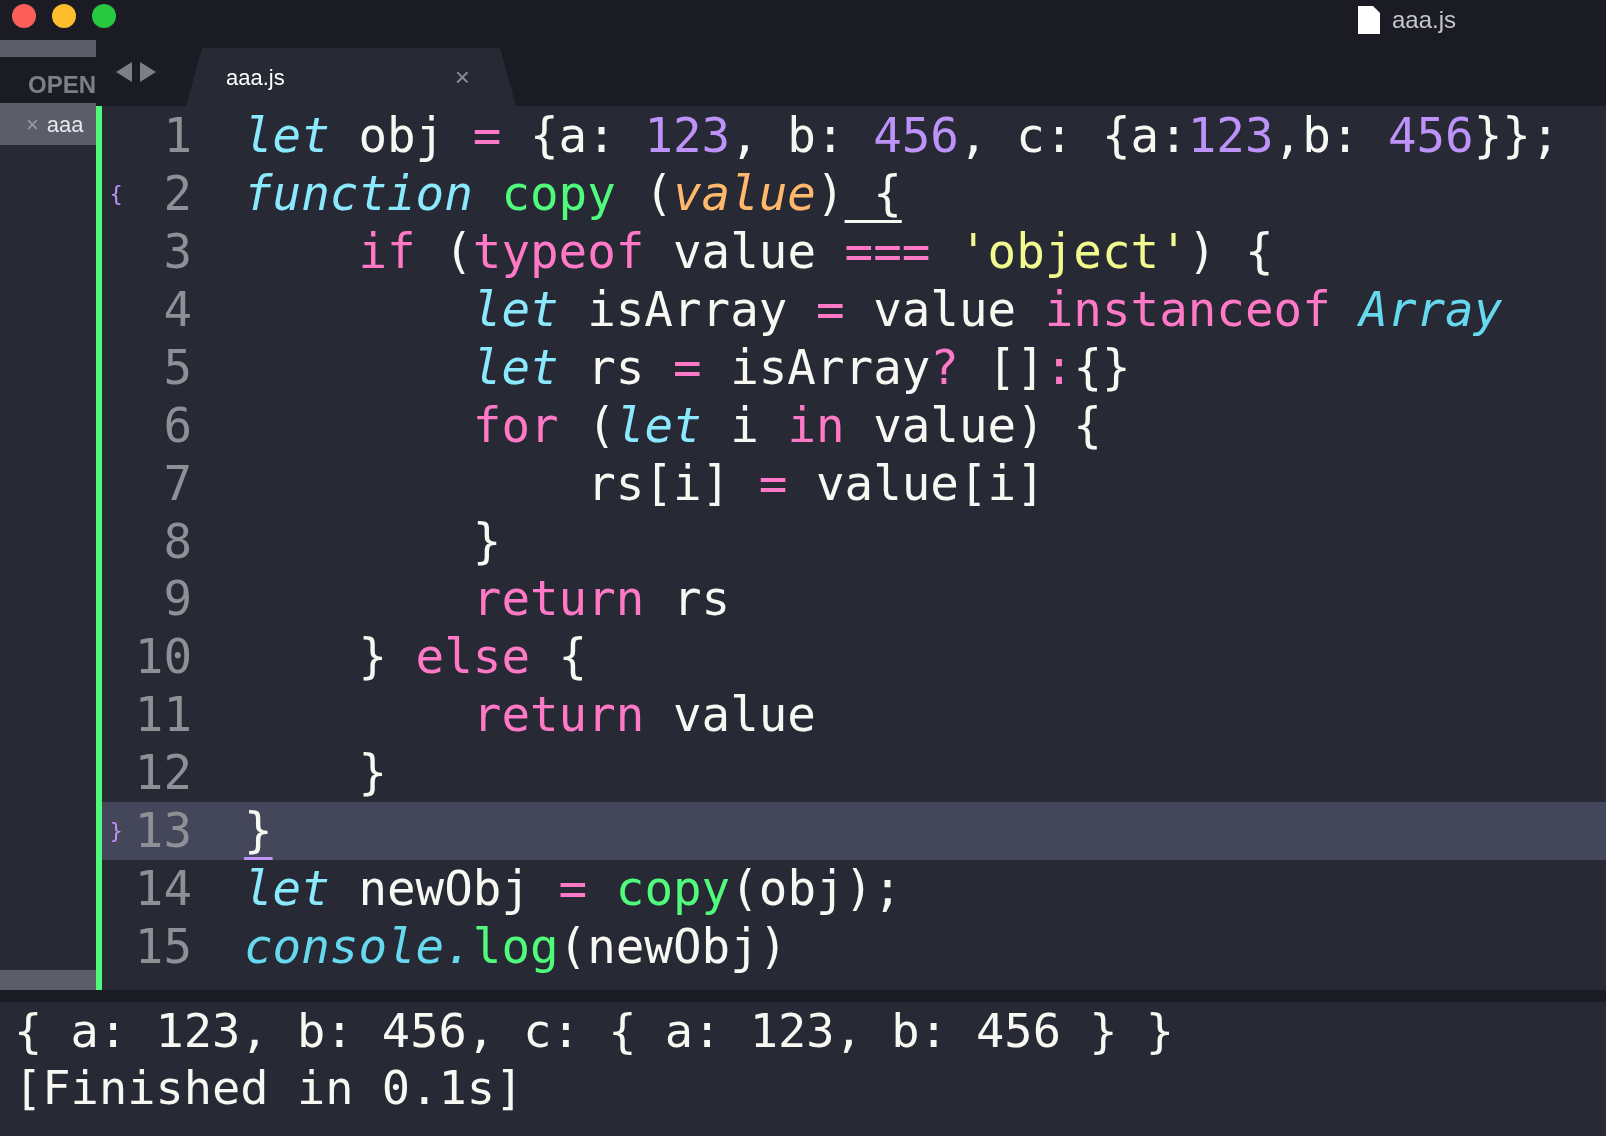 This screenshot has width=1606, height=1136. Describe the element at coordinates (177, 136) in the screenshot. I see `line-number: 1` at that location.